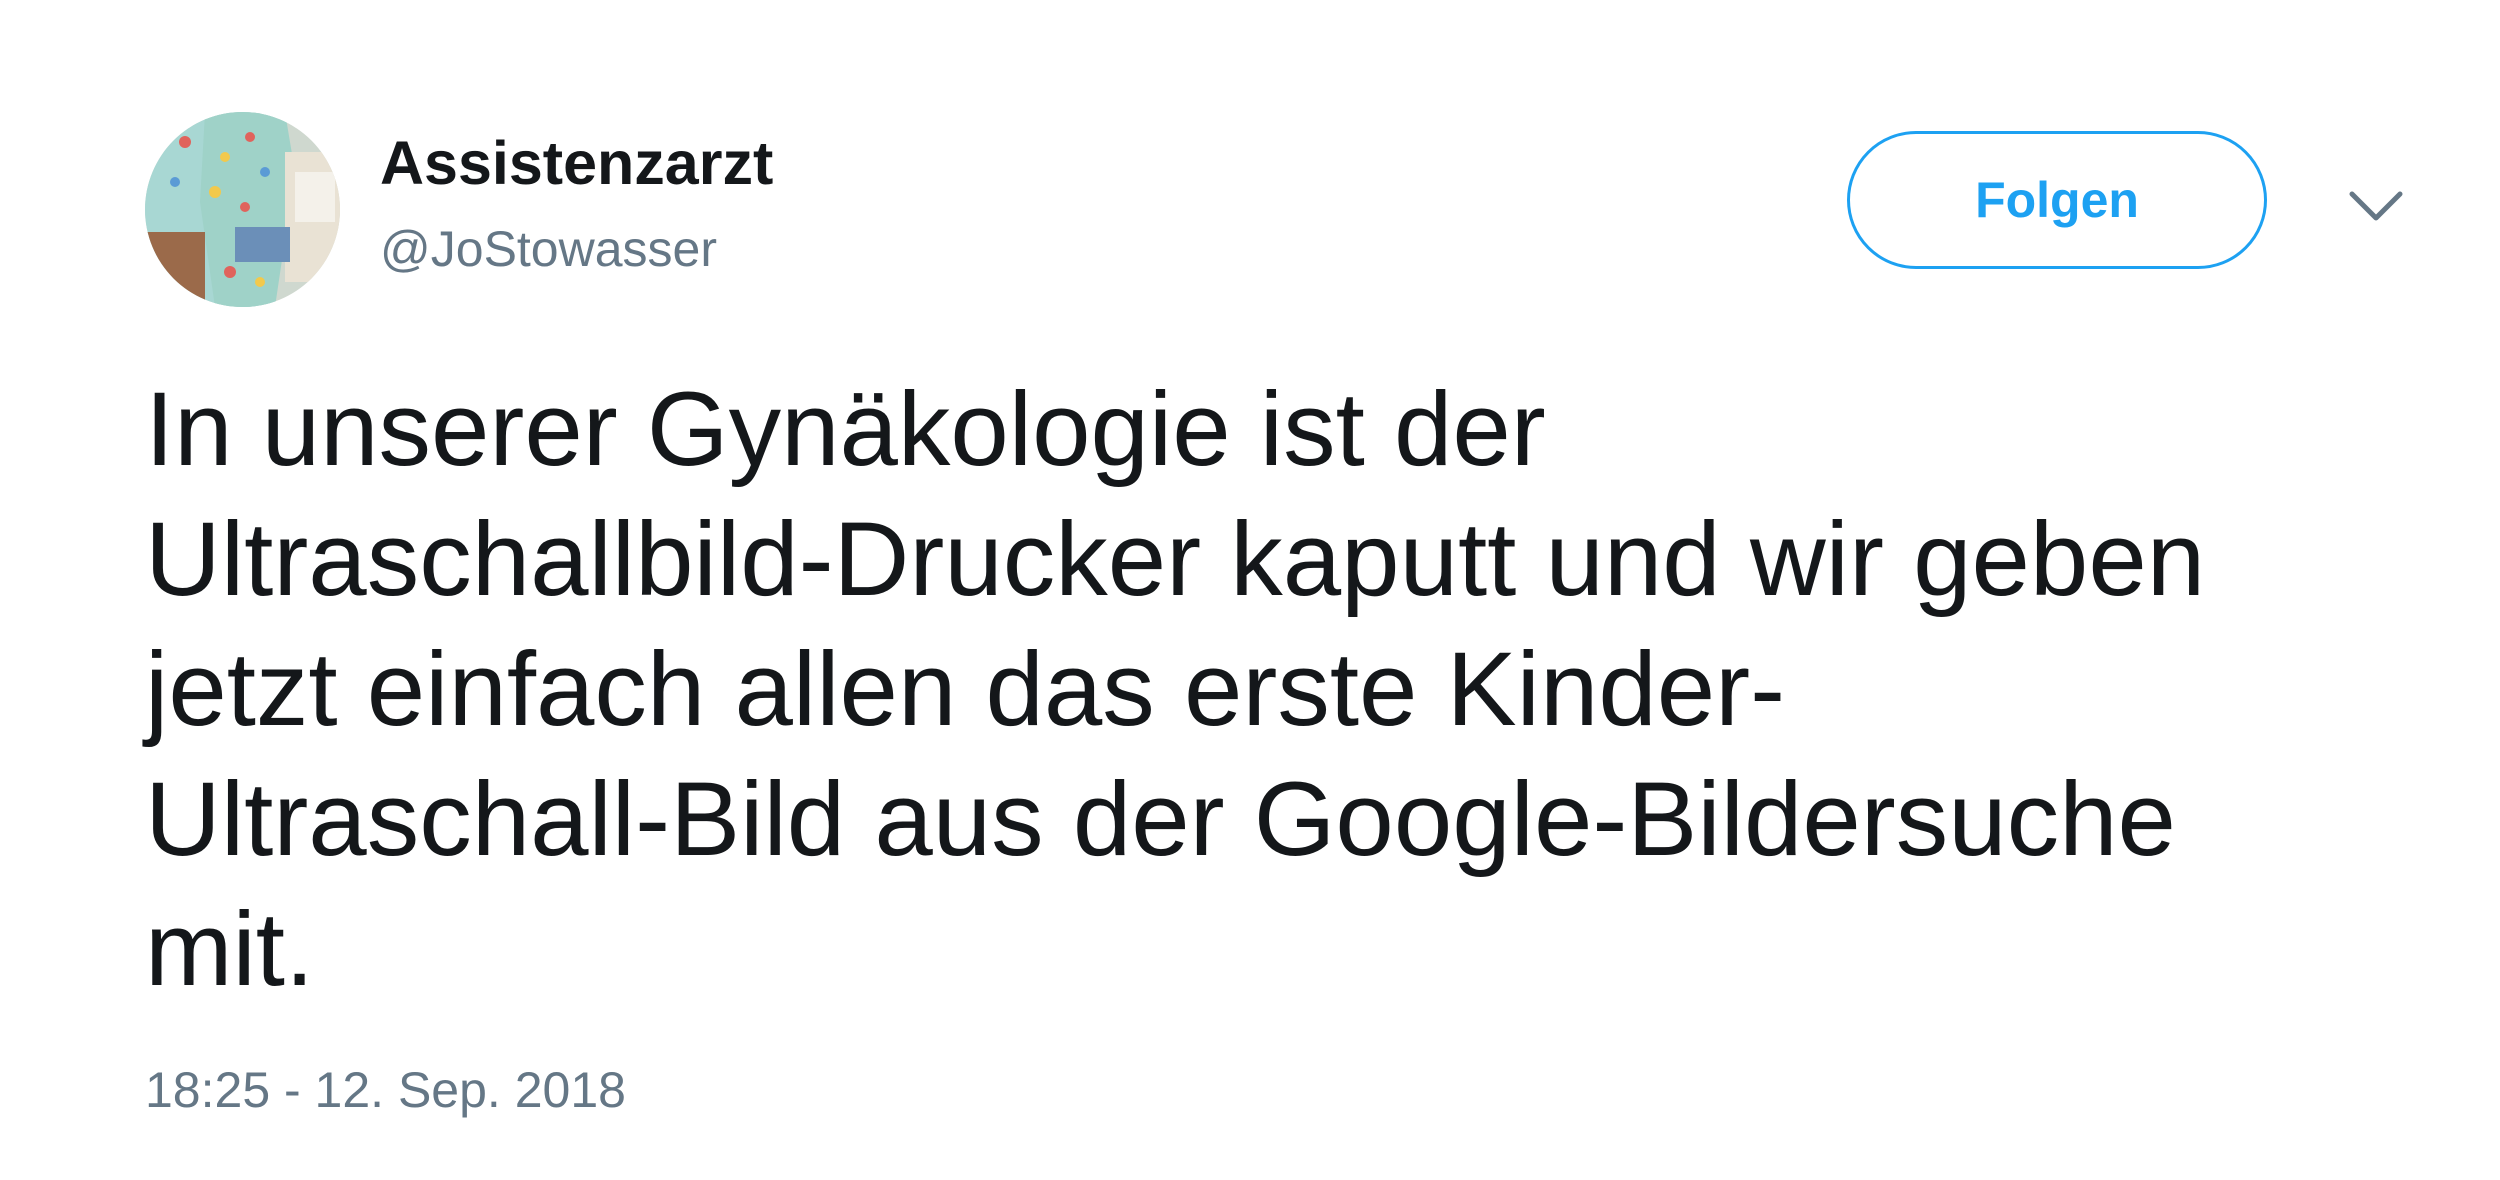 Image resolution: width=2500 pixels, height=1180 pixels. What do you see at coordinates (576, 163) in the screenshot?
I see `author-display-name: Assistenzarzt` at bounding box center [576, 163].